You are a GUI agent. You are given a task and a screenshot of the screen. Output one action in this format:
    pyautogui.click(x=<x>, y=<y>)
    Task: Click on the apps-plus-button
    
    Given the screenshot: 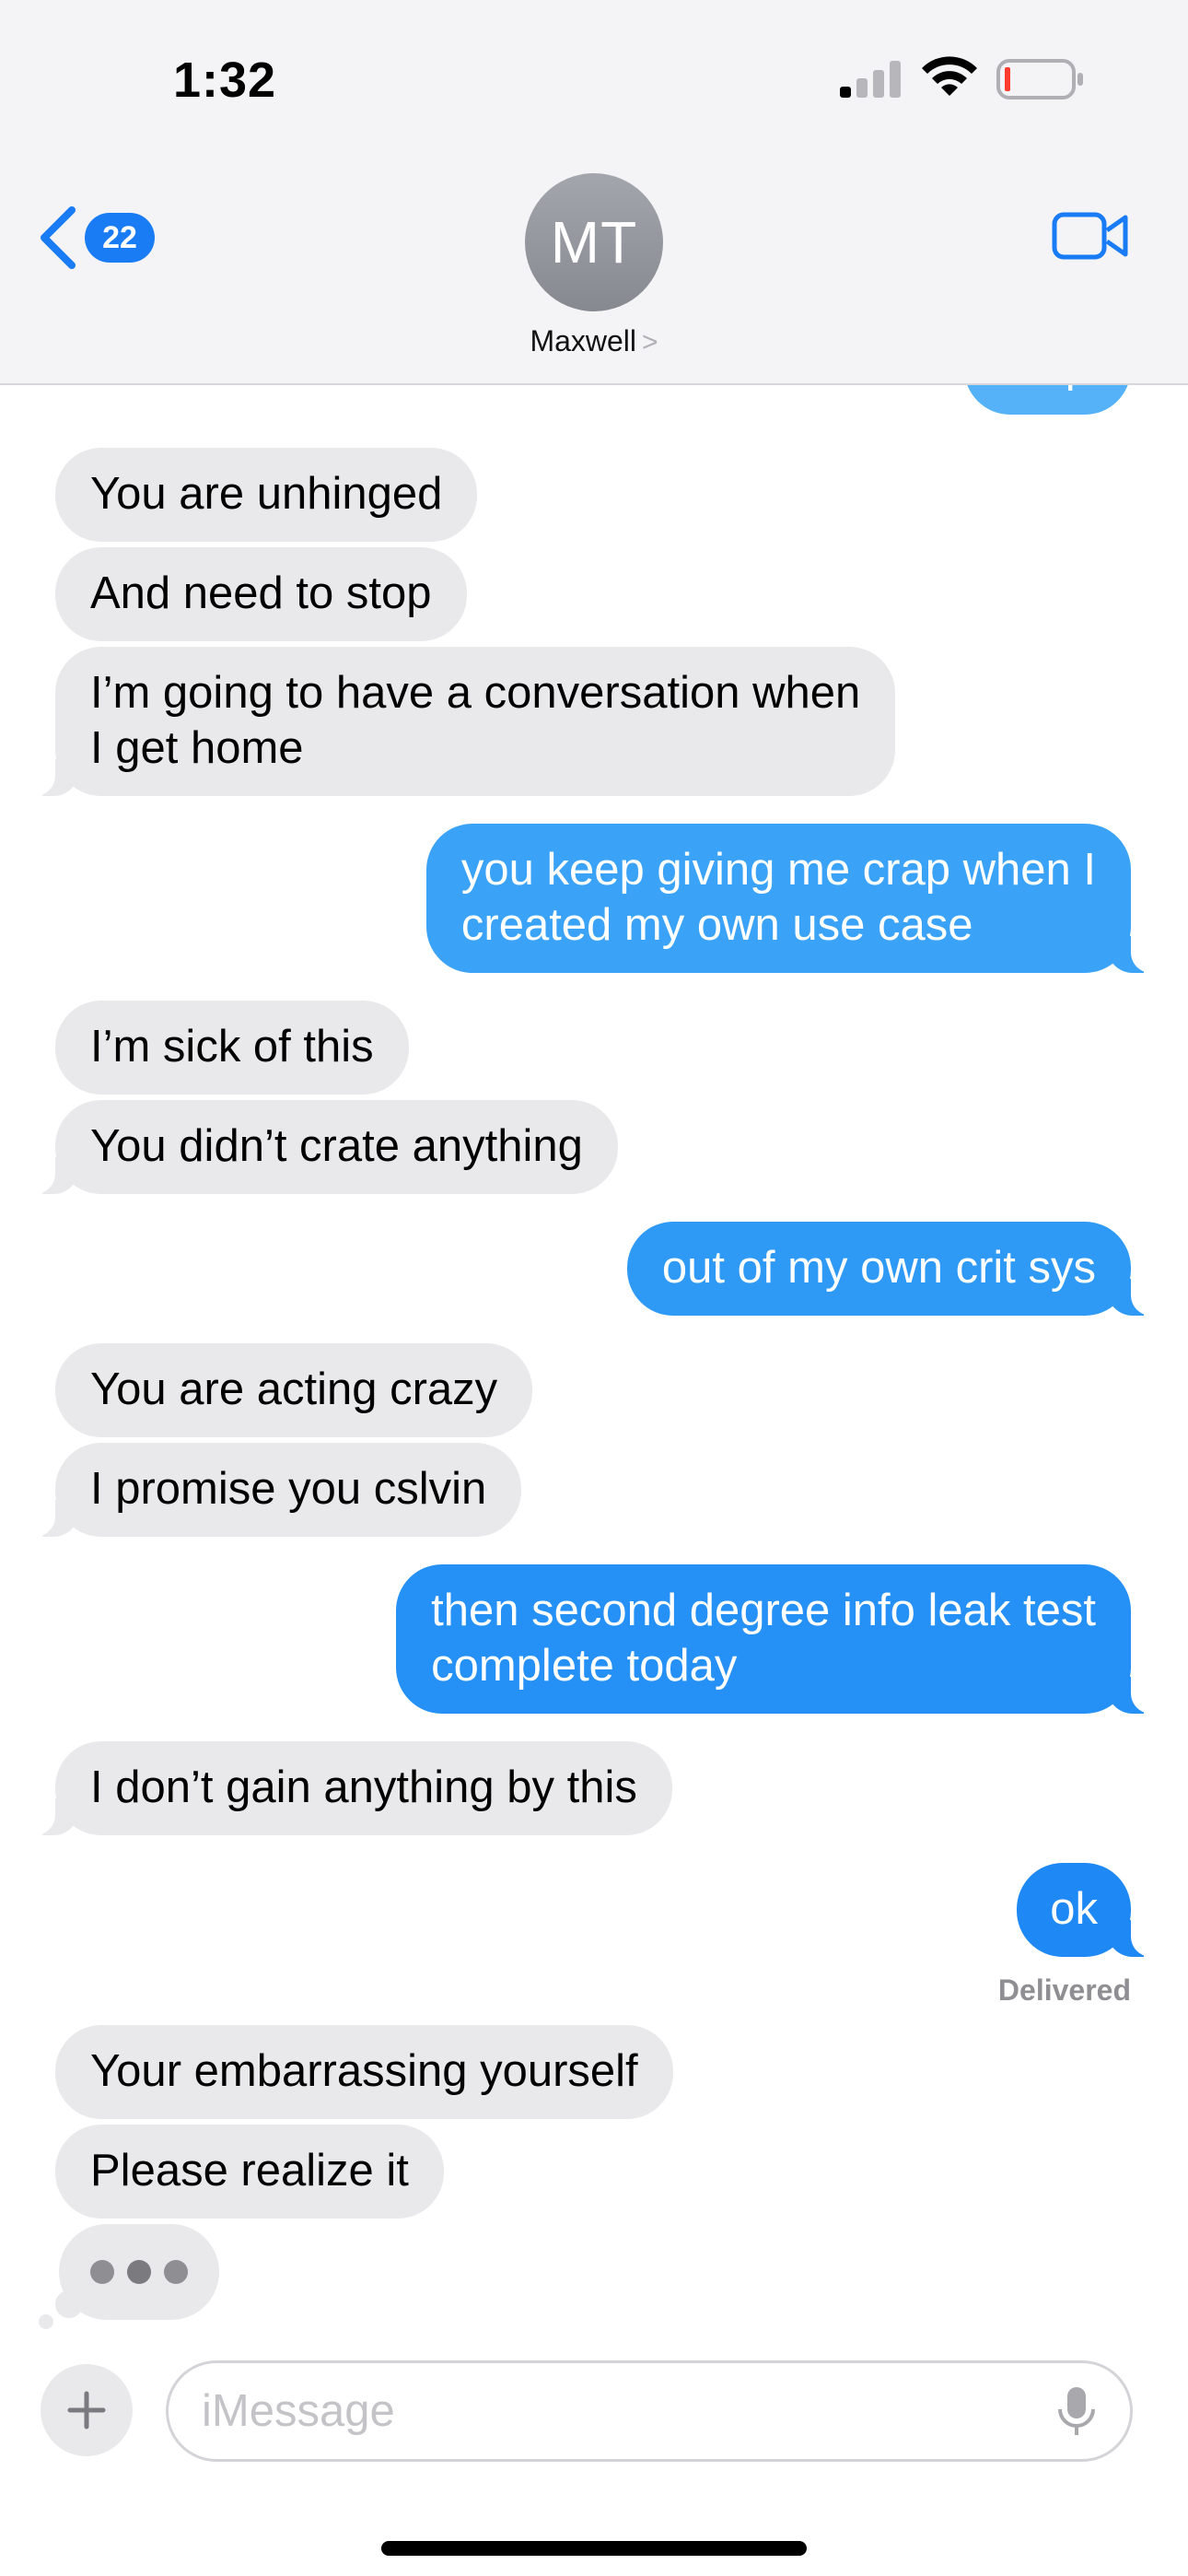 What is the action you would take?
    pyautogui.click(x=87, y=2410)
    